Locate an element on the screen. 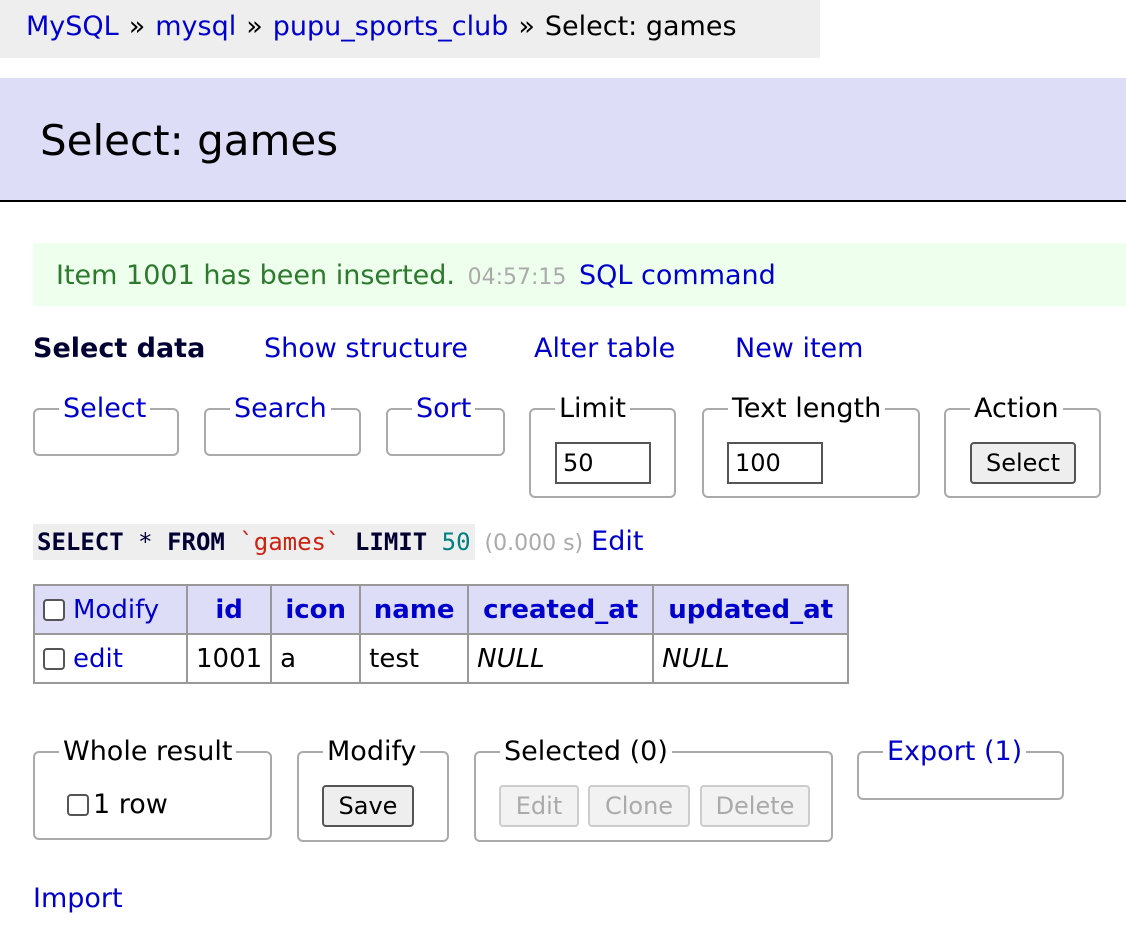 This screenshot has width=1126, height=938. sql-query: SELECT * FROM `games` LIMIT 50 is located at coordinates (254, 542).